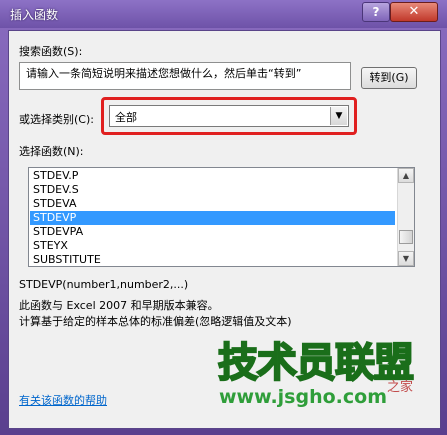 The image size is (447, 435). What do you see at coordinates (56, 119) in the screenshot?
I see `category-label: 或选择类别(C):` at bounding box center [56, 119].